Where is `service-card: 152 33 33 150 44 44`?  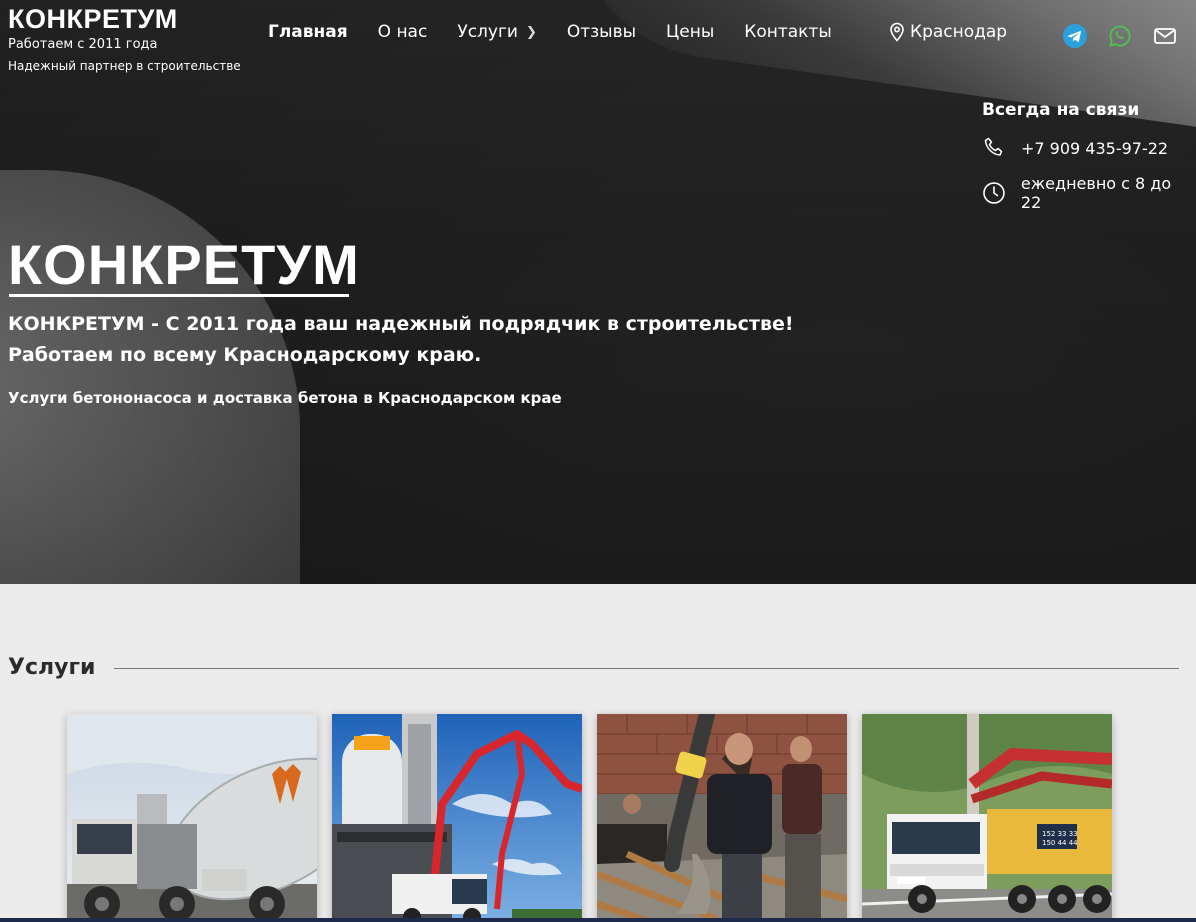 service-card: 152 33 33 150 44 44 is located at coordinates (987, 818).